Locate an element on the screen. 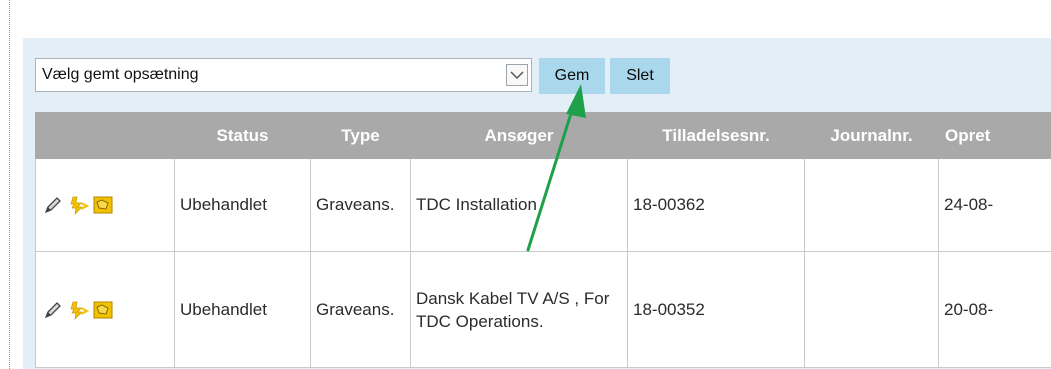  column-header-tilladelsesnr: Tilladelsesnr. is located at coordinates (716, 135).